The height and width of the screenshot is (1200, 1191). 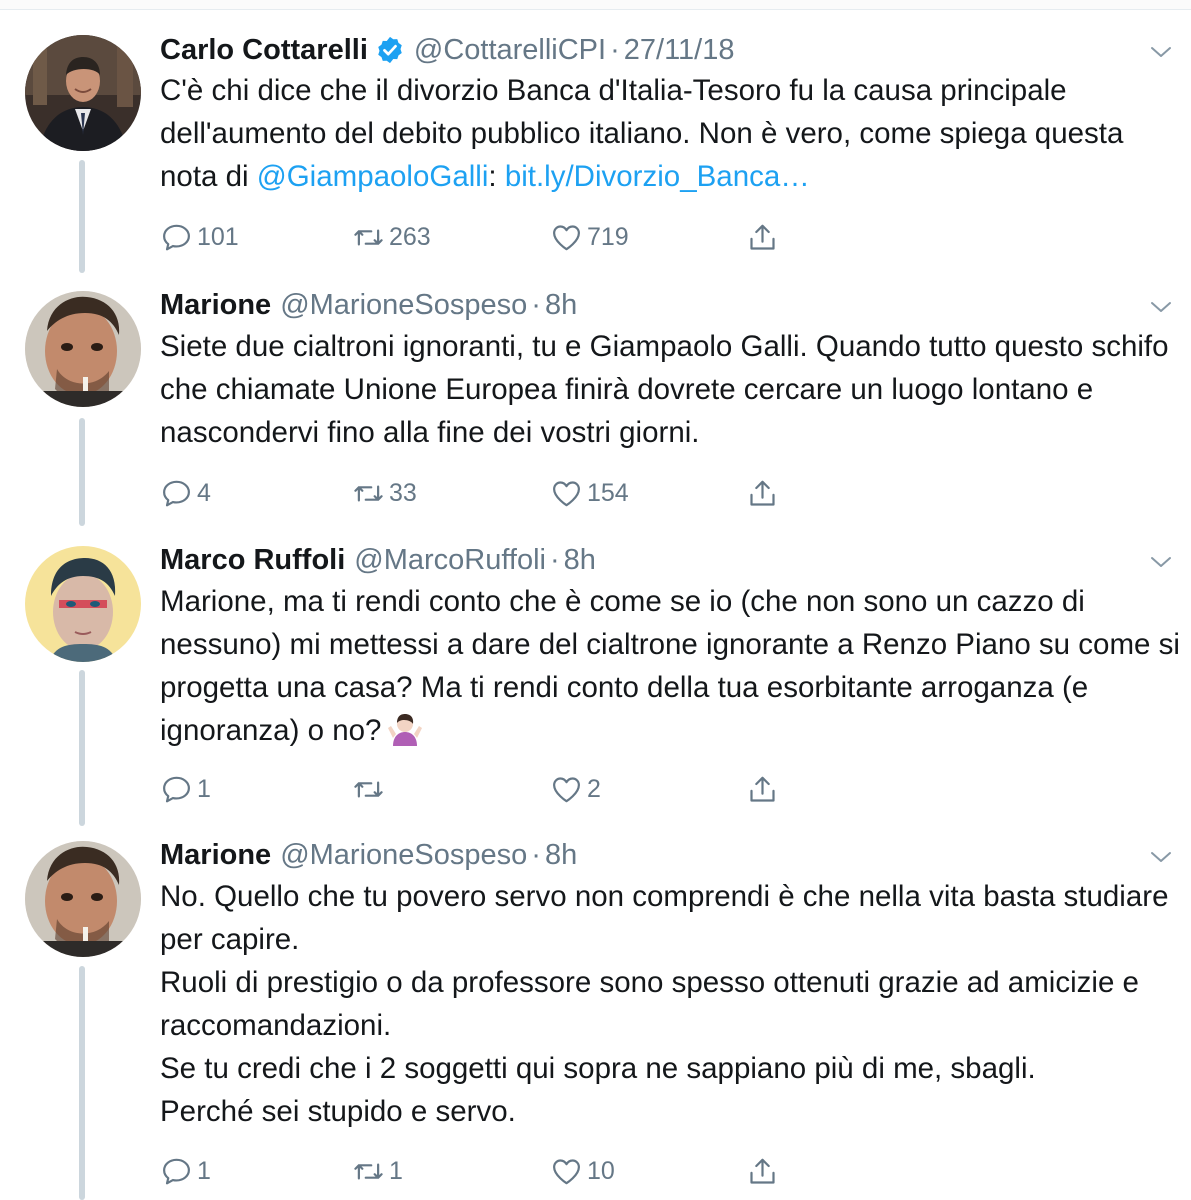 I want to click on mention-link: @GiampaoloGalli, so click(x=373, y=176).